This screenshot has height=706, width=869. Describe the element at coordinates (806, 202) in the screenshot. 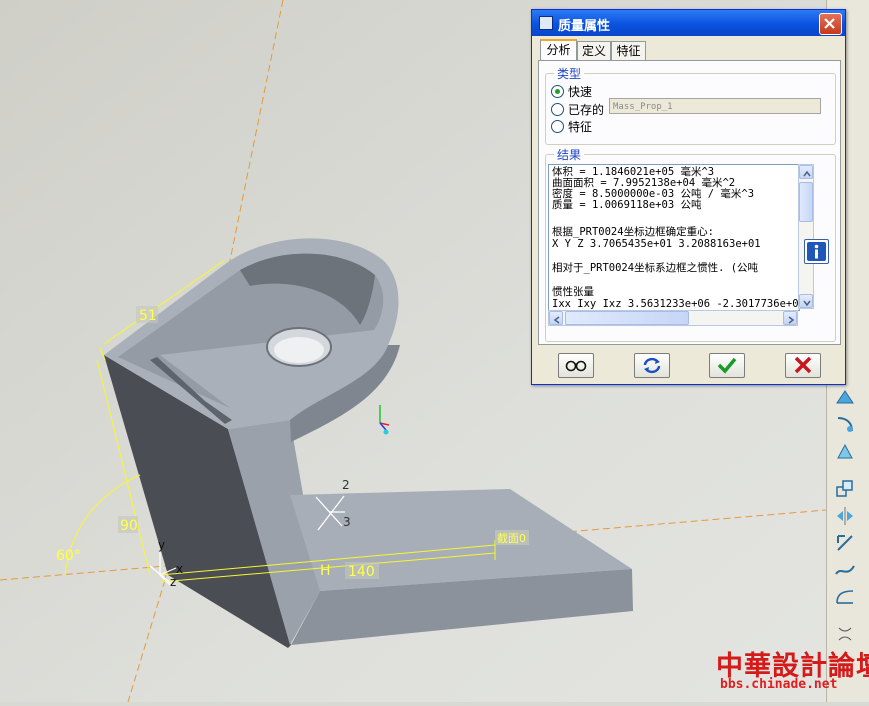

I see `scroll-thumb-vertical` at that location.